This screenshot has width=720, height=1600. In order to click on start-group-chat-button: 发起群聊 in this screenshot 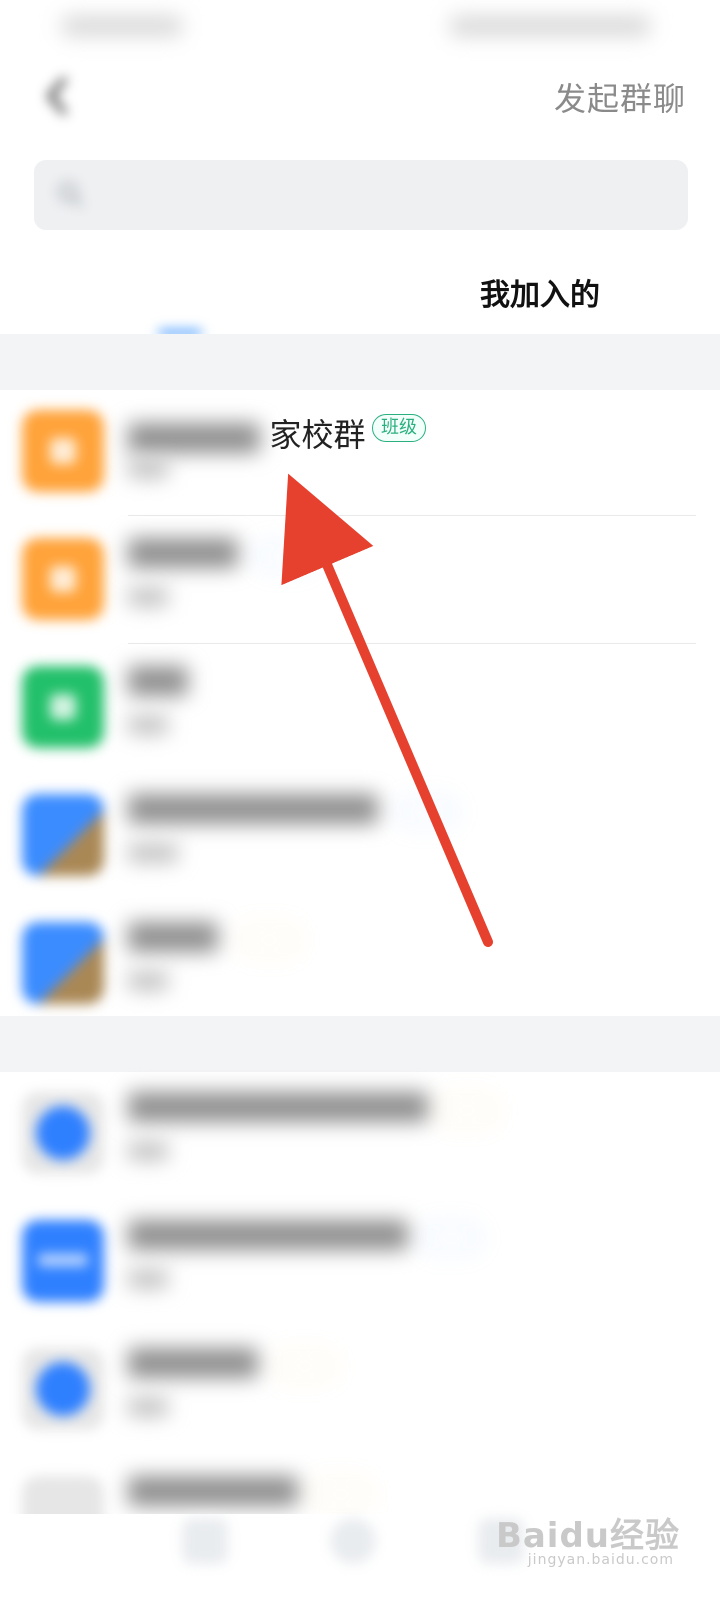, I will do `click(620, 97)`.